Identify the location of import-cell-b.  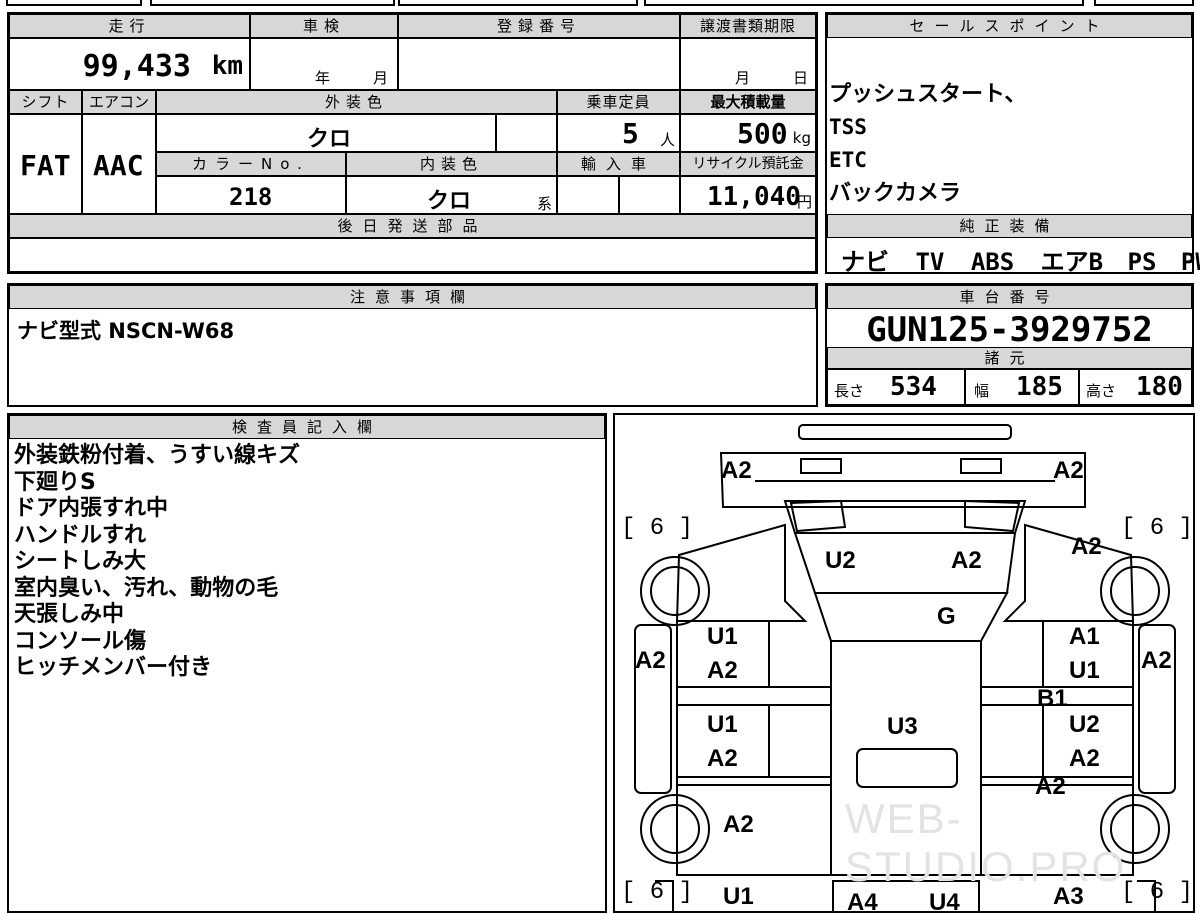
(649, 195).